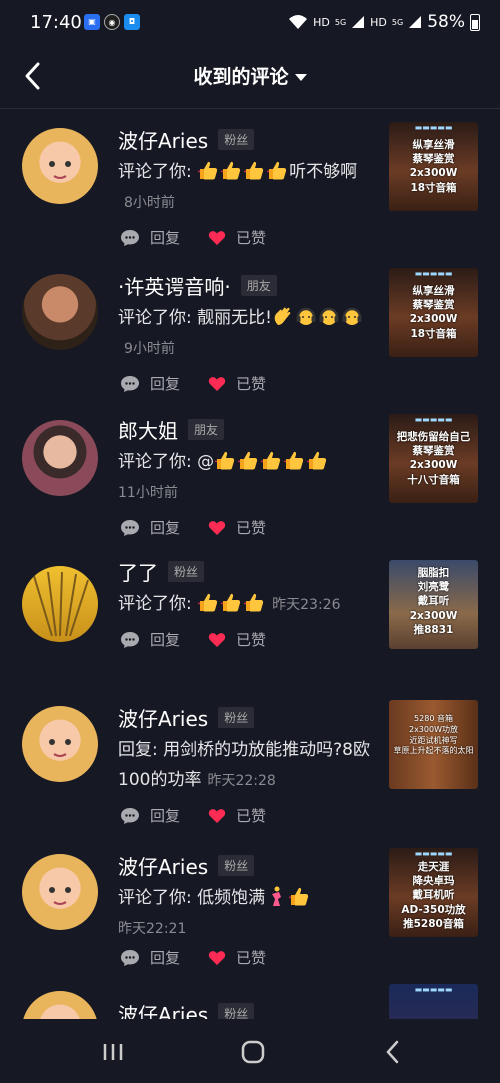  I want to click on thumbnail-caption: 纵享丝滑 蔡琴鉴赏 2x300W 18寸音箱, so click(433, 312).